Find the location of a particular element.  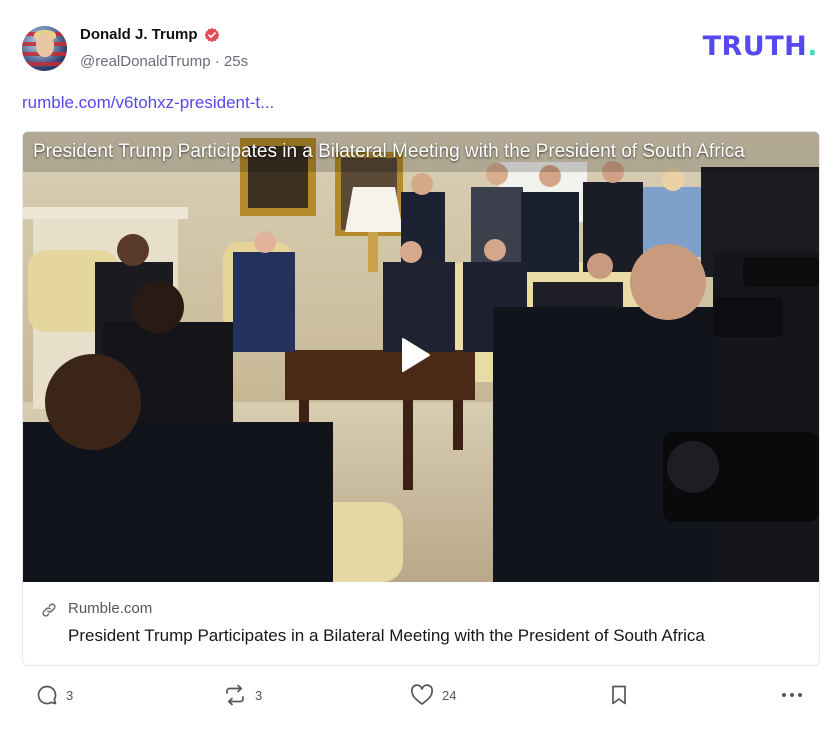

repost-icon is located at coordinates (235, 695).